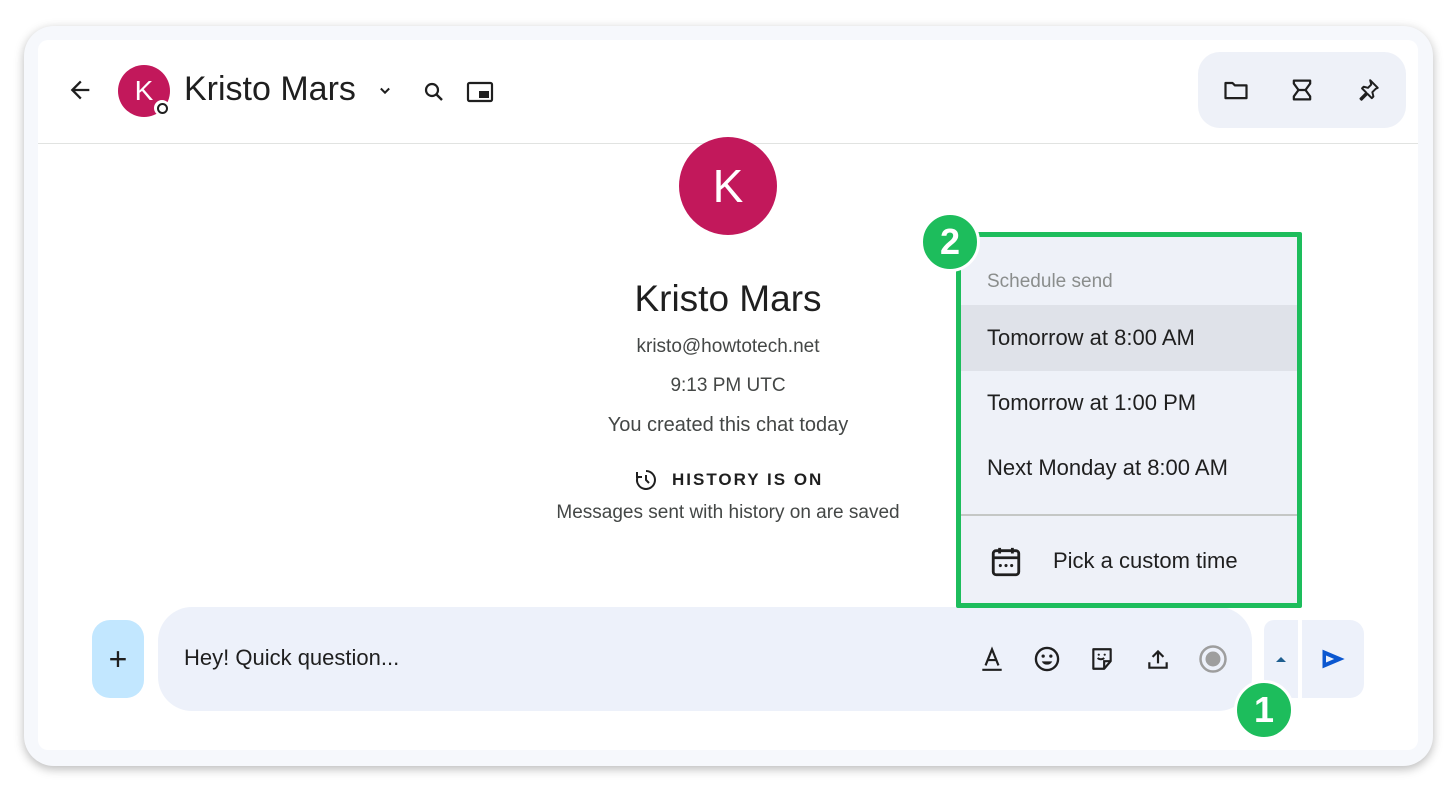  I want to click on sticker-icon, so click(1102, 659).